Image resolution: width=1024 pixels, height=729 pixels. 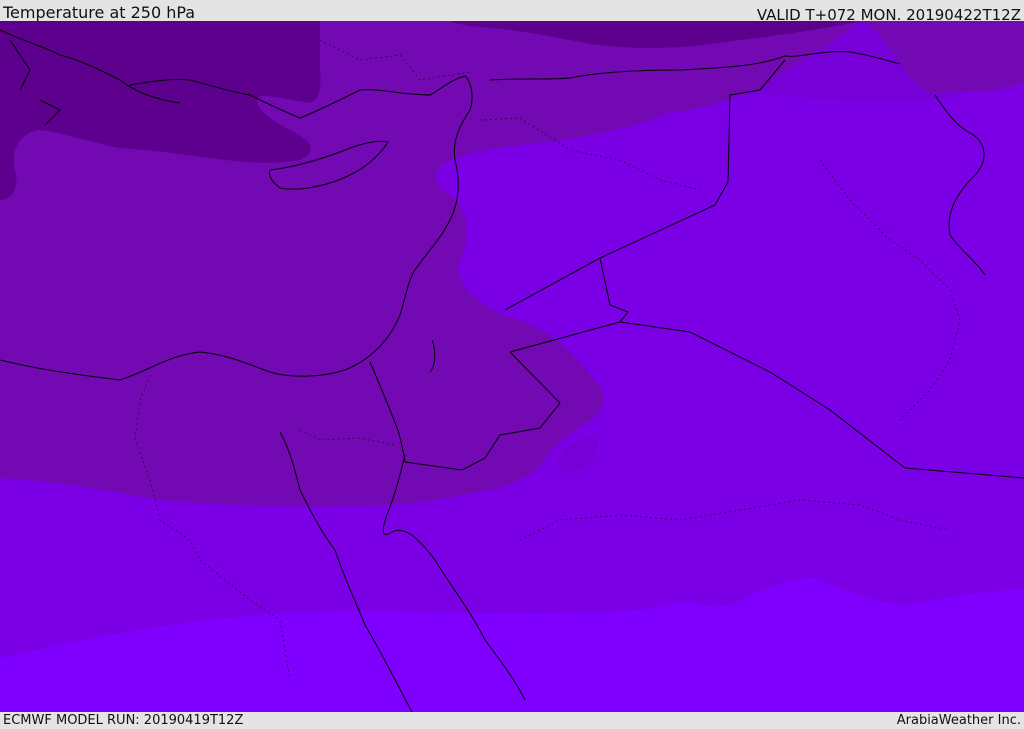 I want to click on map-title: Temperature at 250 hPa, so click(x=99, y=12).